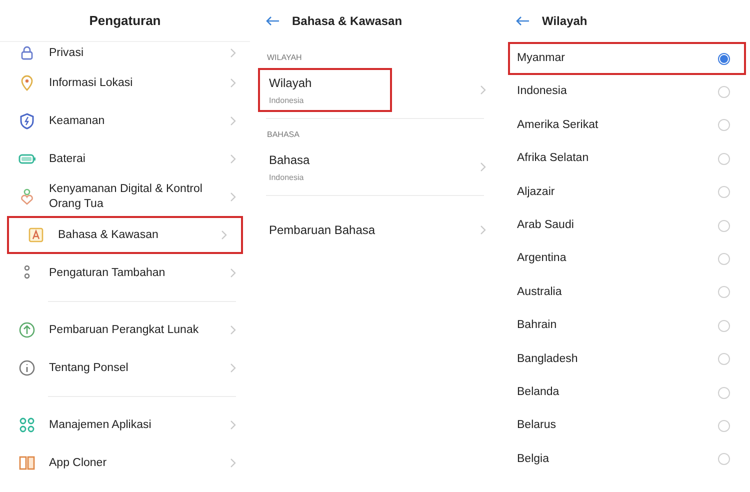 The height and width of the screenshot is (492, 750). I want to click on settings-item: Baterai, so click(125, 159).